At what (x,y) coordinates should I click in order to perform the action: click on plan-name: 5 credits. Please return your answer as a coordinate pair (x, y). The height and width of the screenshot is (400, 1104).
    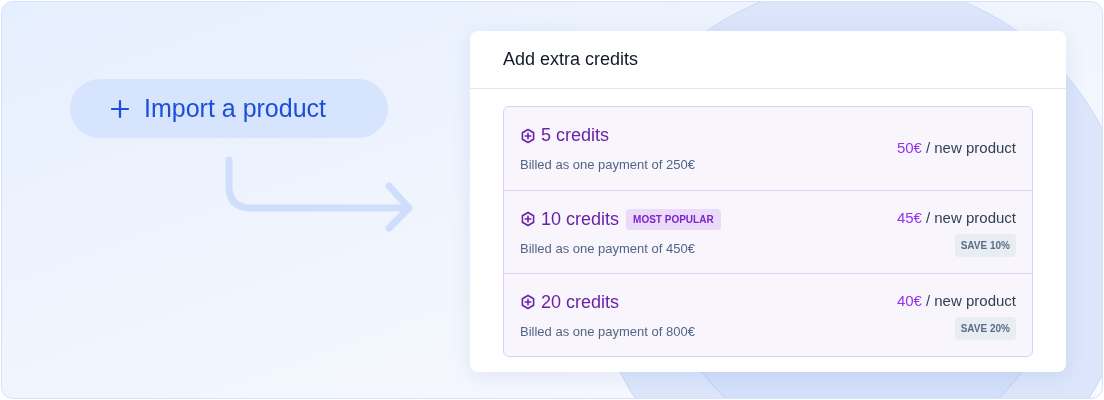
    Looking at the image, I should click on (575, 136).